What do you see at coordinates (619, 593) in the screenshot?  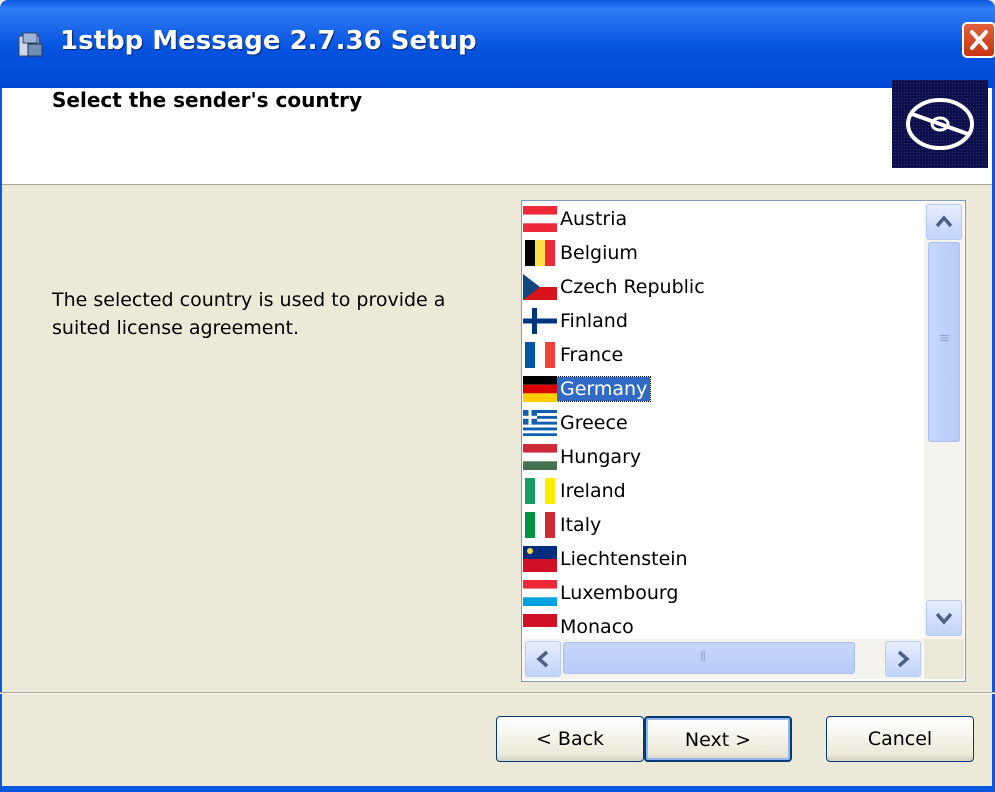 I see `country-label: Luxembourg` at bounding box center [619, 593].